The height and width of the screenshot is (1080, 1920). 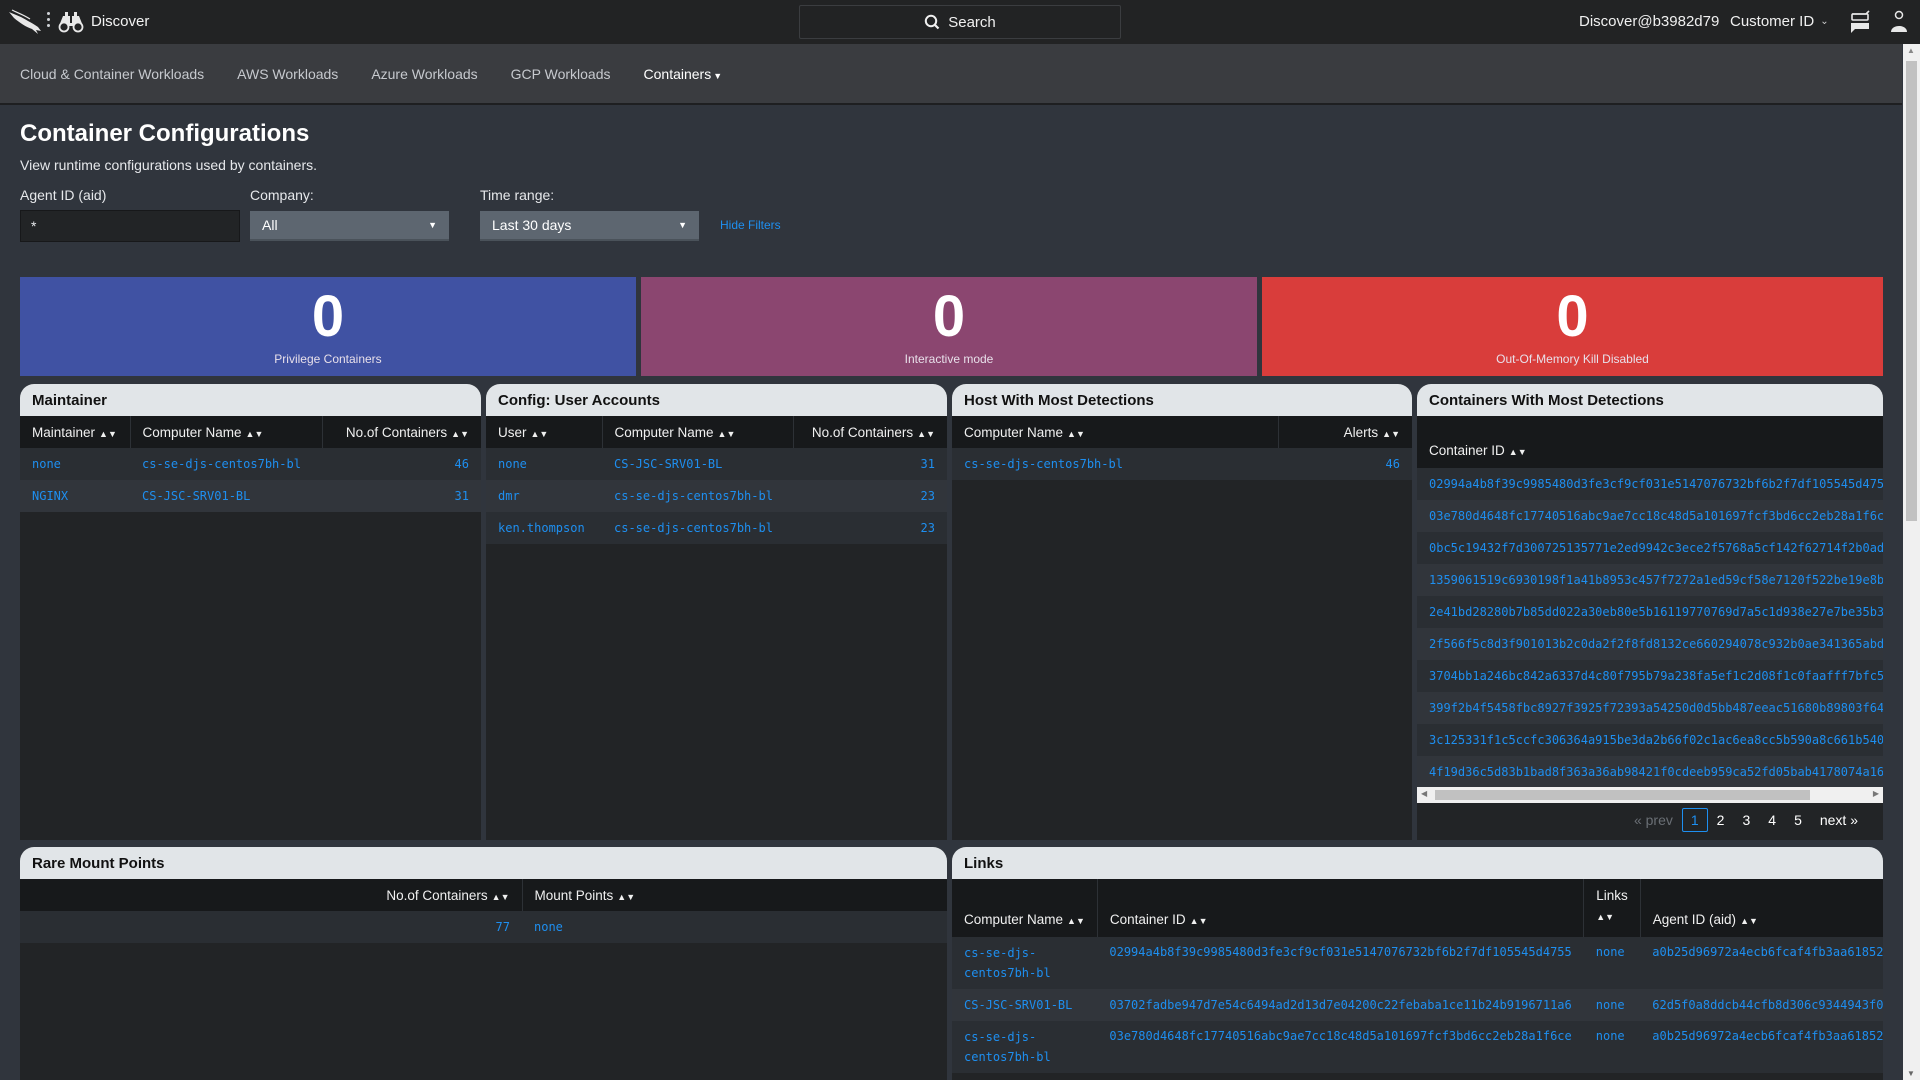 I want to click on pager-page-4: 4, so click(x=1772, y=820).